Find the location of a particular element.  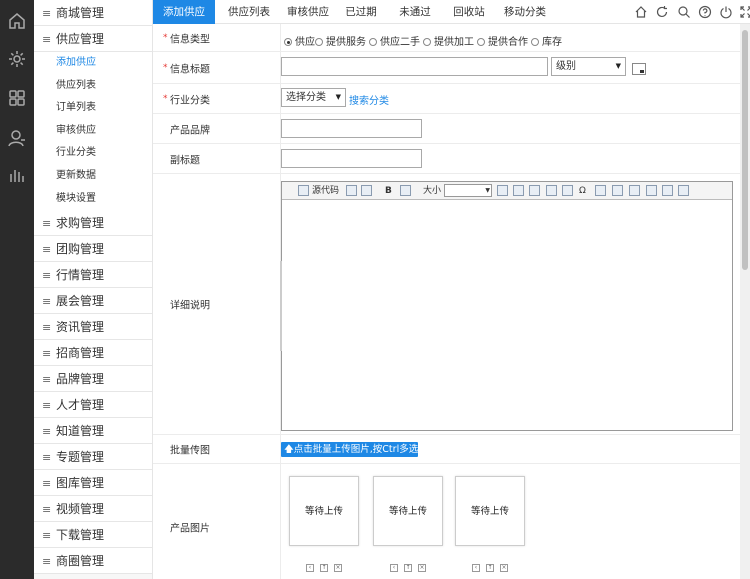

bold-button: B is located at coordinates (388, 191).